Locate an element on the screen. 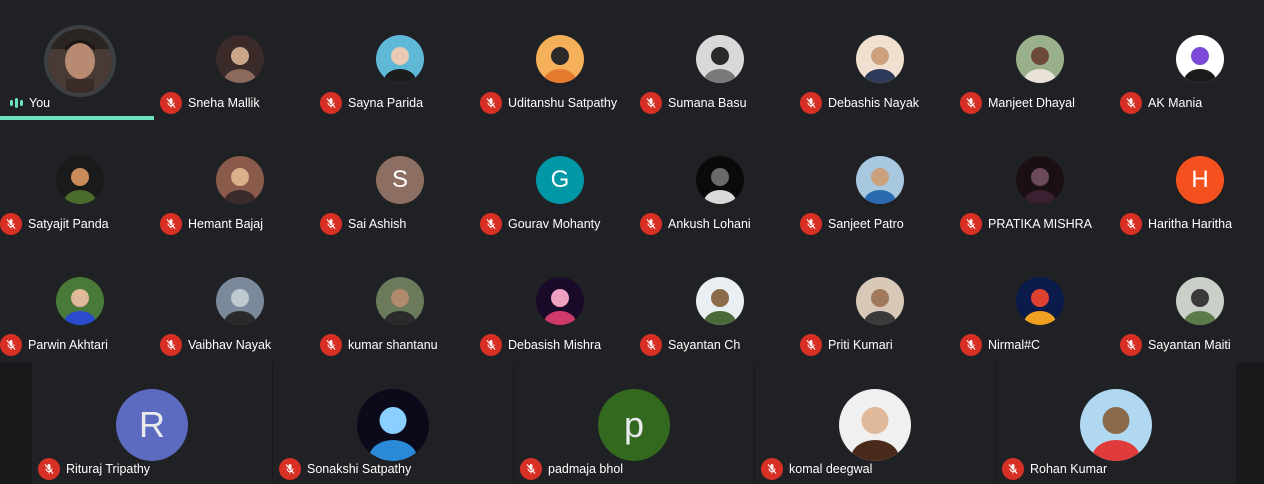  participant-name: Sanjeet Patro is located at coordinates (866, 224).